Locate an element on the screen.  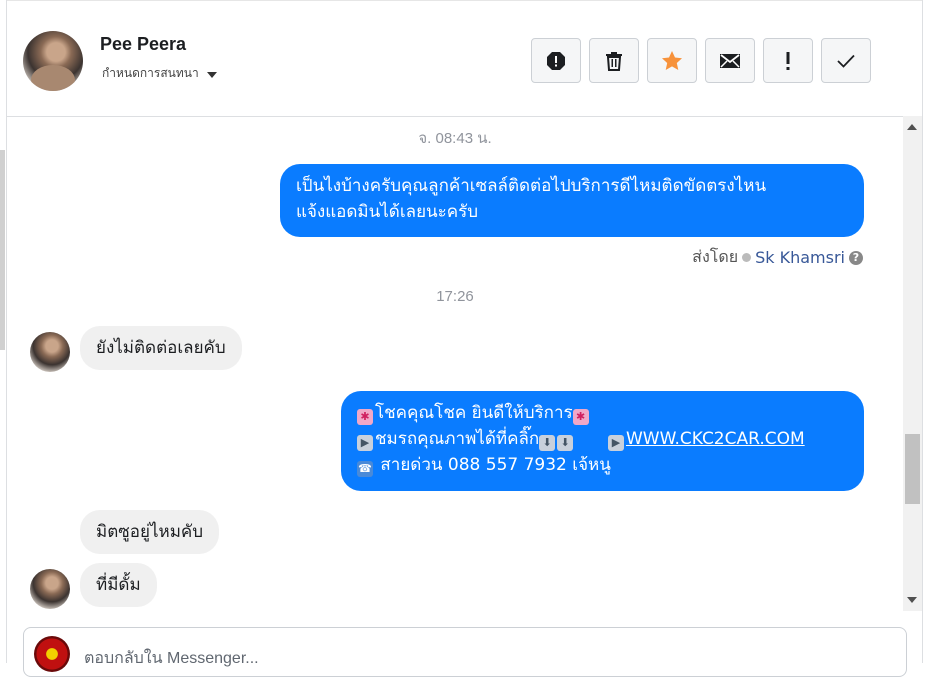
thread-scrollbar is located at coordinates (912, 363).